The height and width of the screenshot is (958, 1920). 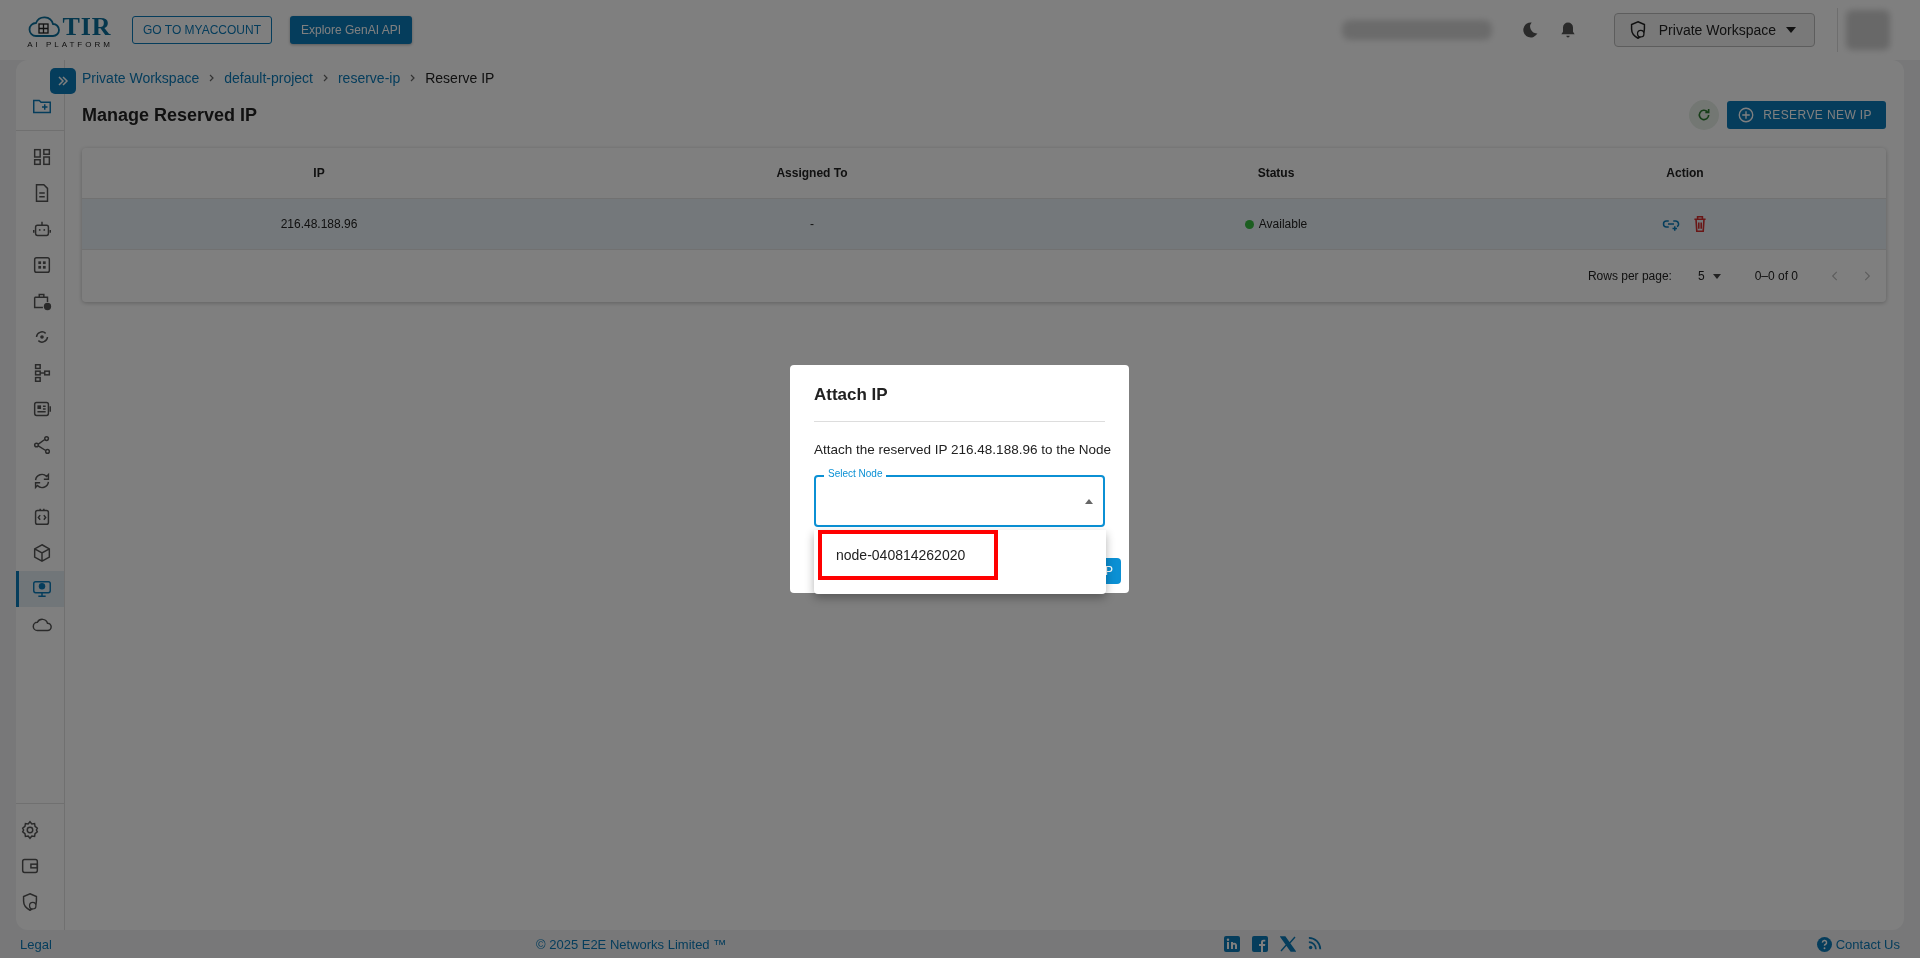 I want to click on rss-icon, so click(x=1315, y=943).